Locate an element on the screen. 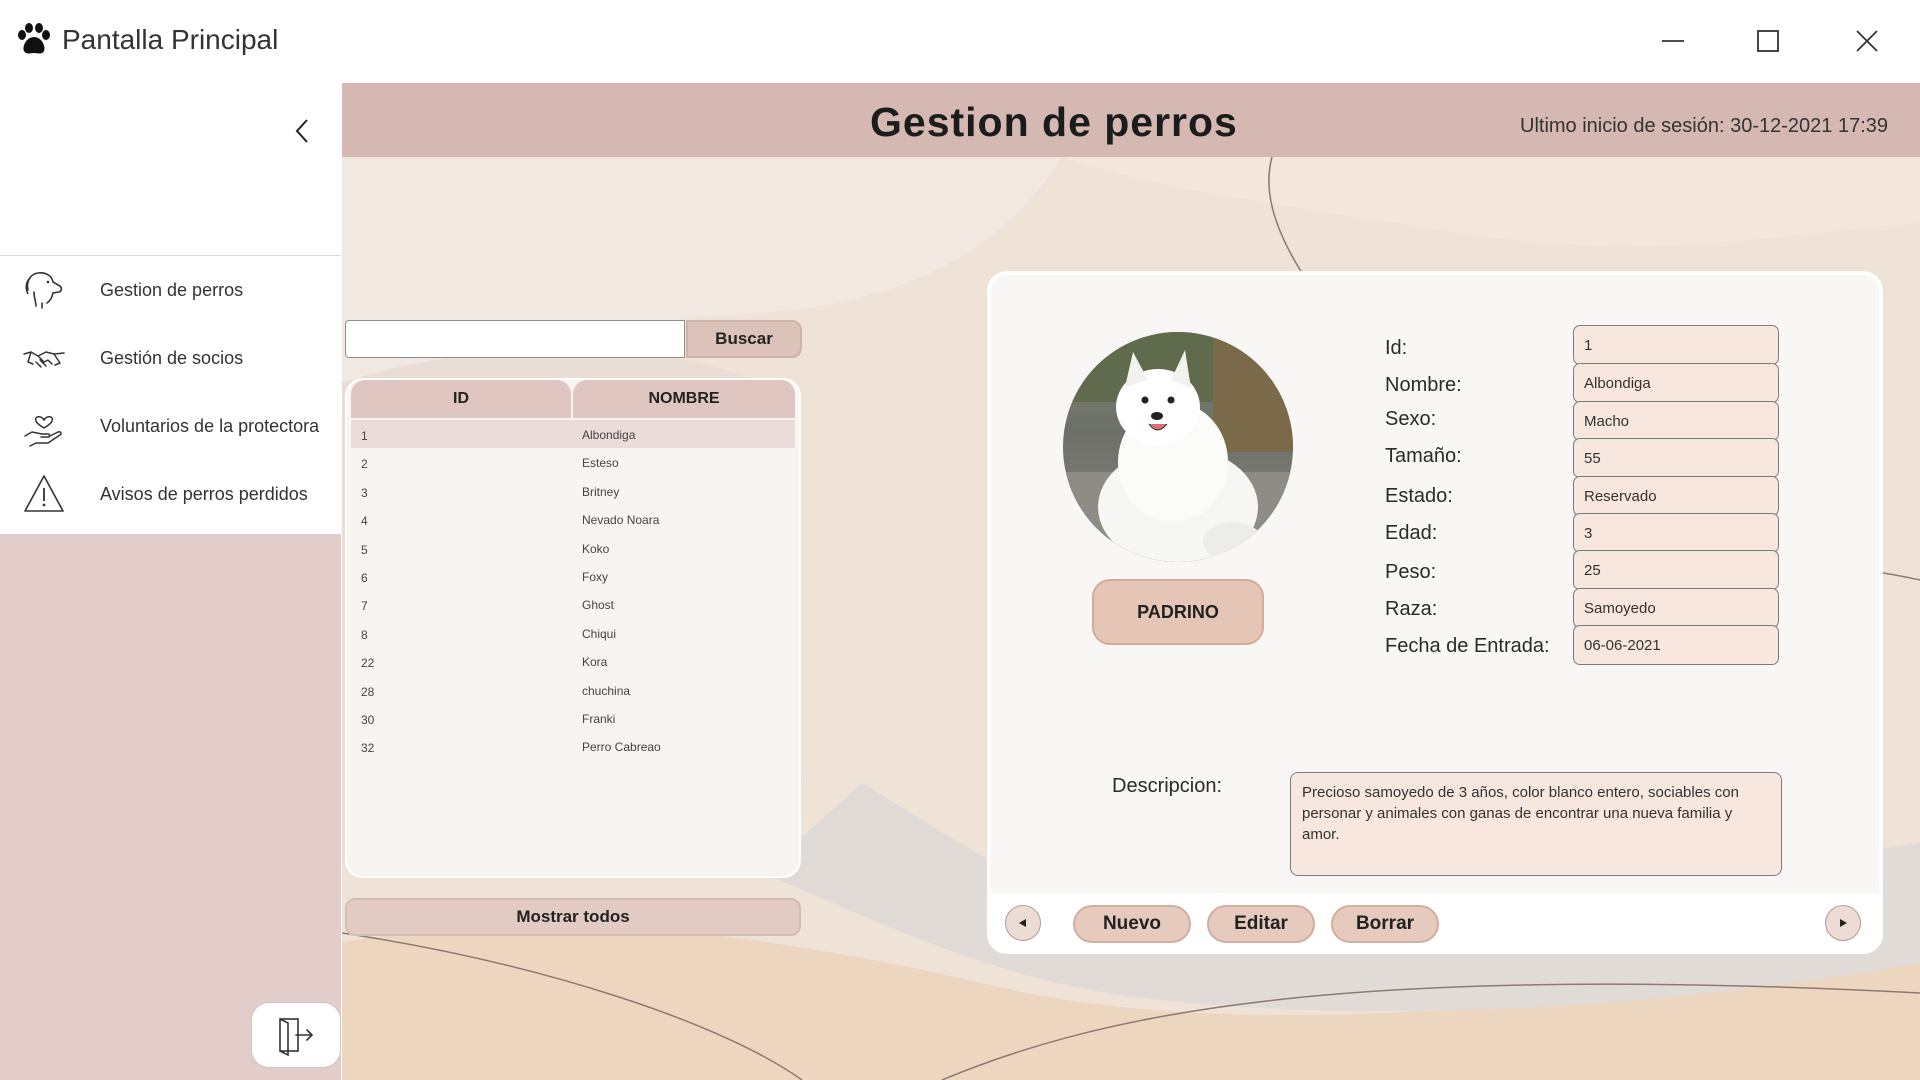  previous-button is located at coordinates (1023, 923).